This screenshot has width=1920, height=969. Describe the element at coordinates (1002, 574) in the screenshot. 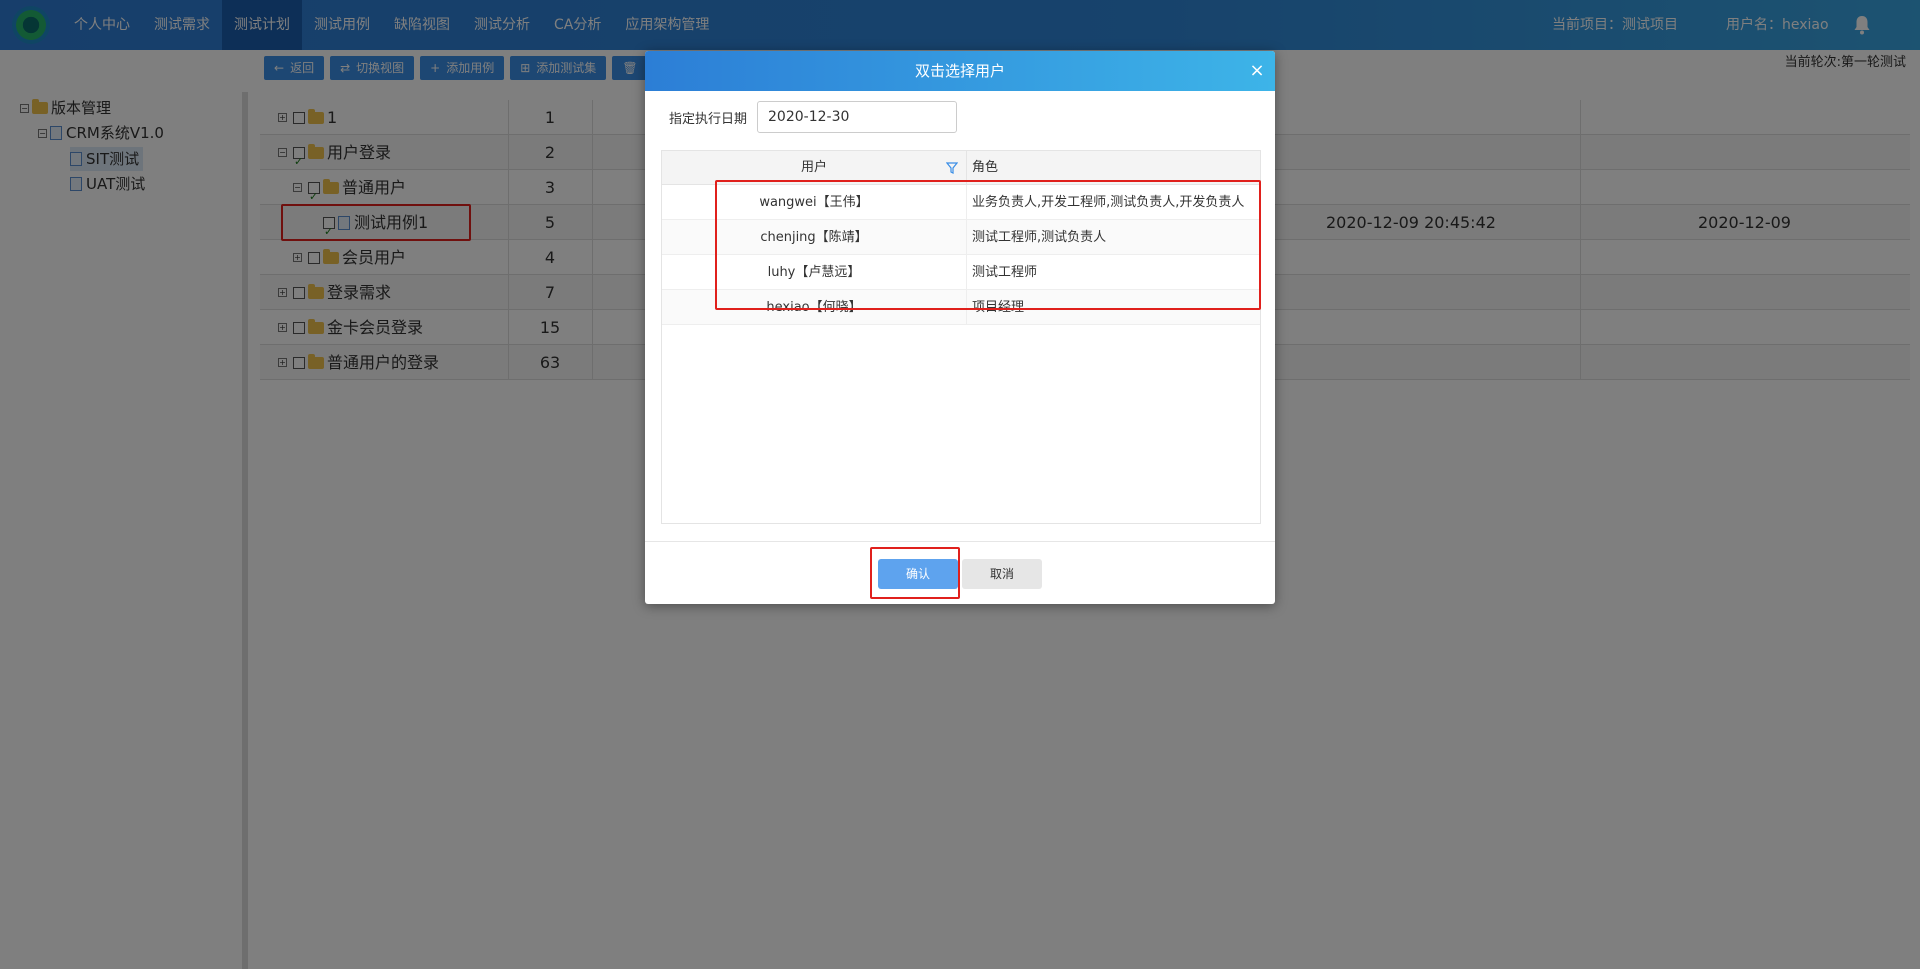

I see `cancel-button: 取消` at that location.